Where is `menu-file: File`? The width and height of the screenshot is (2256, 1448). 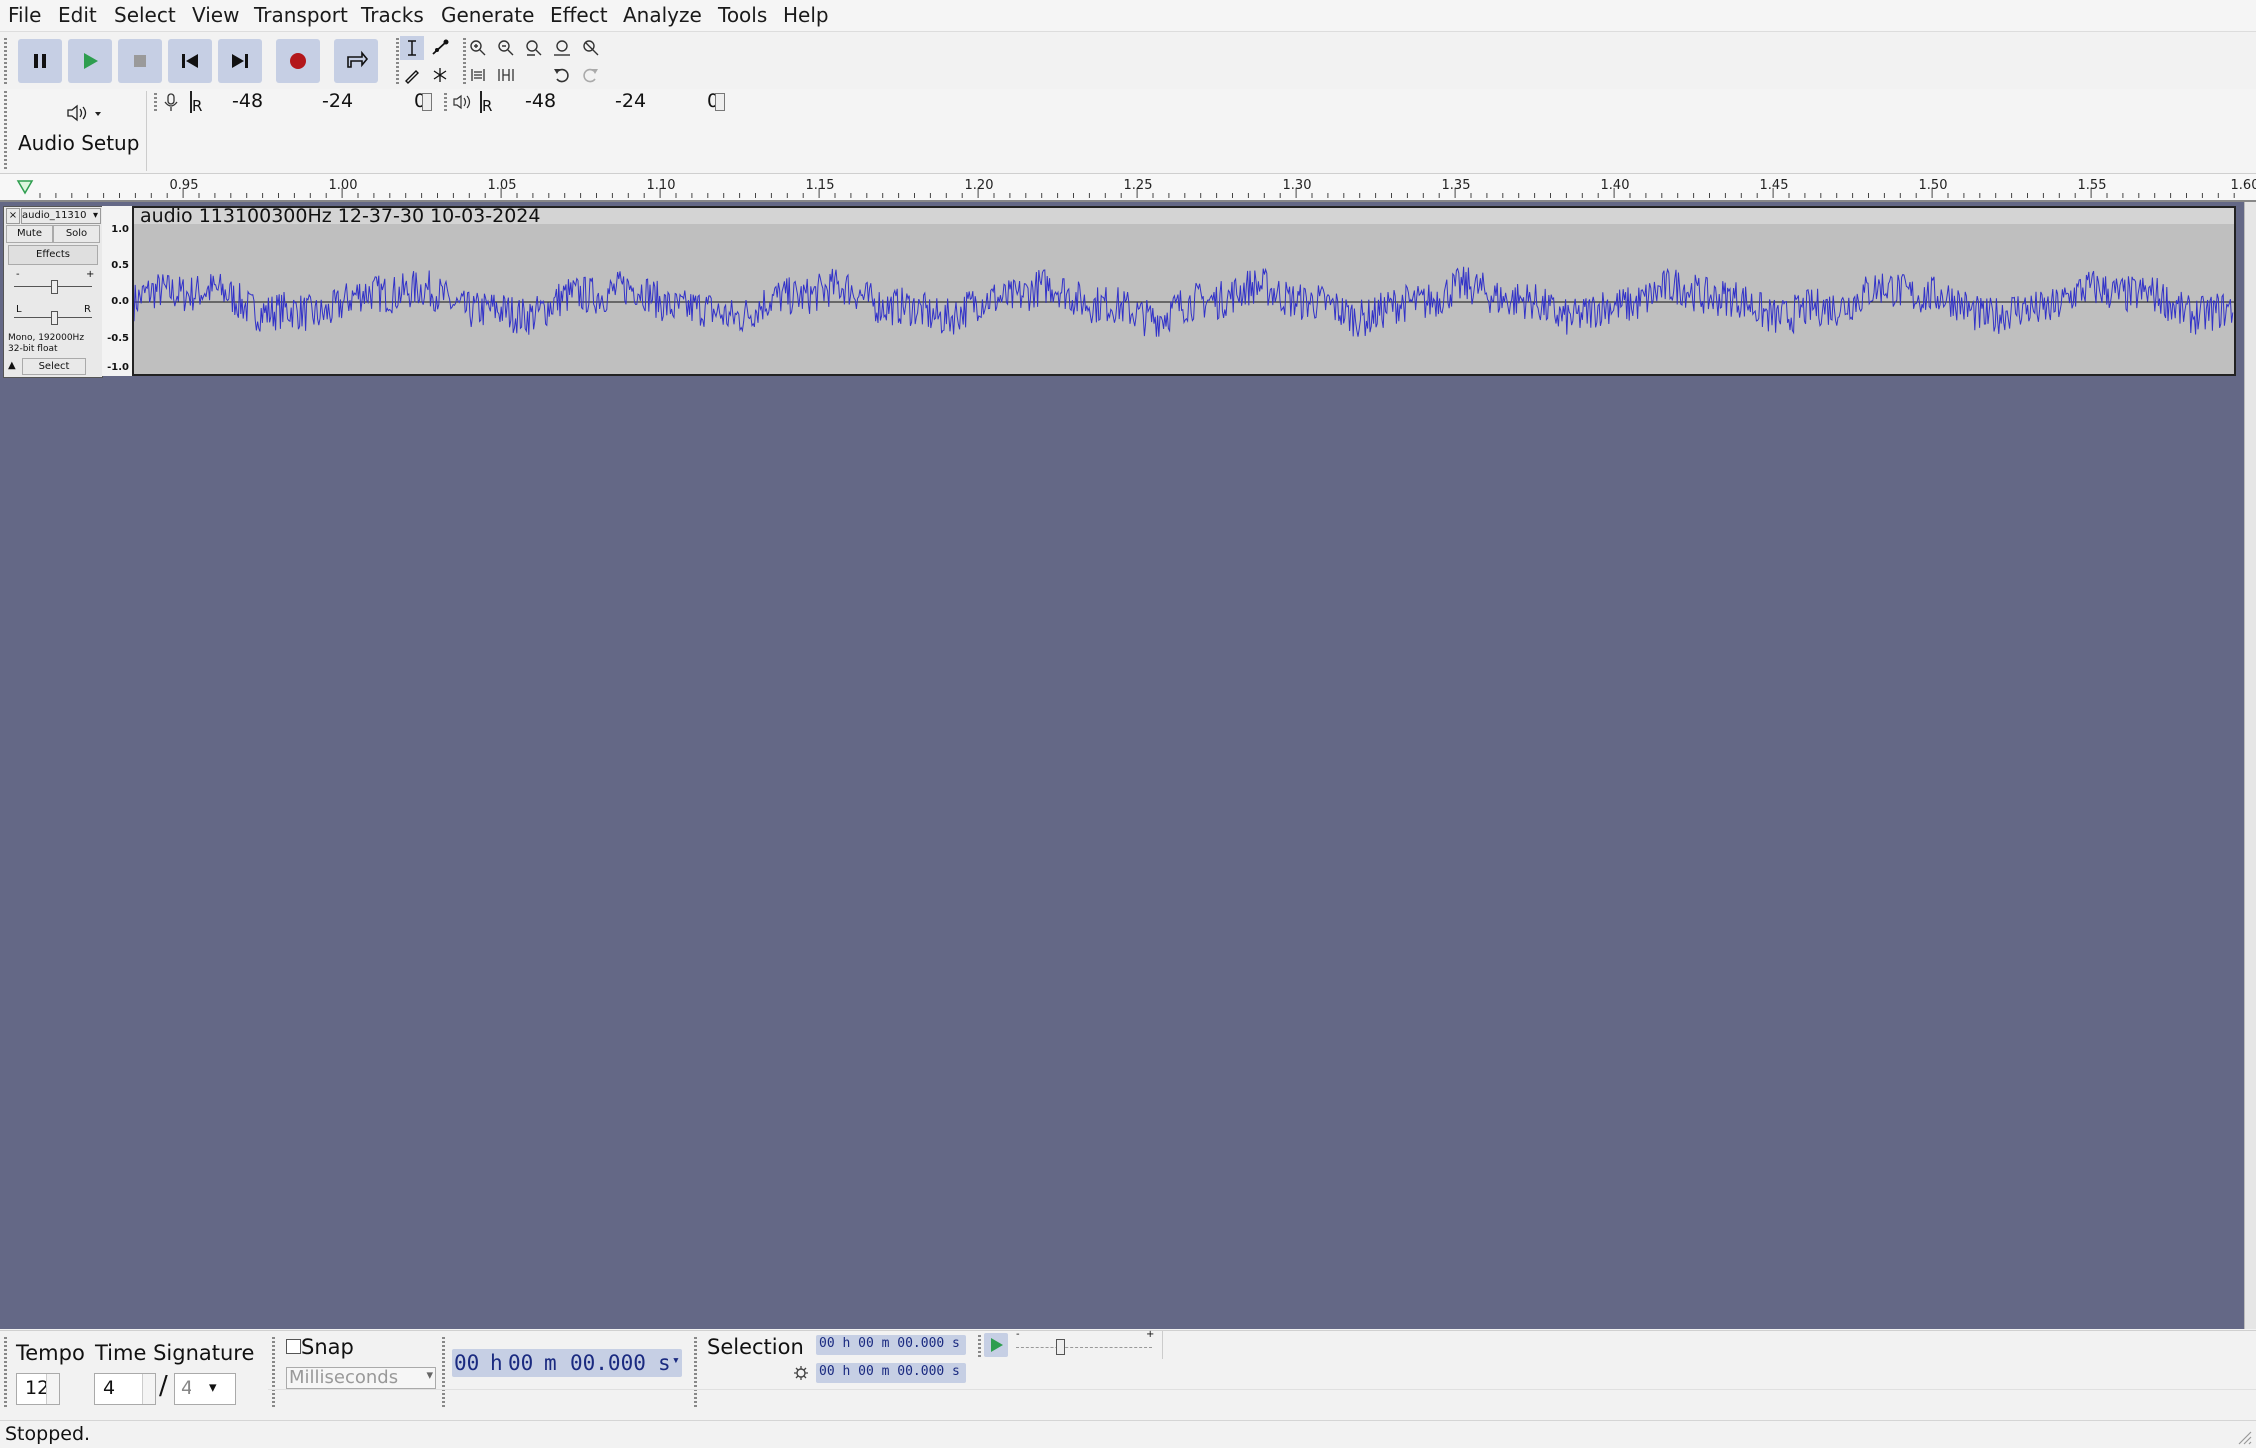
menu-file: File is located at coordinates (24, 15).